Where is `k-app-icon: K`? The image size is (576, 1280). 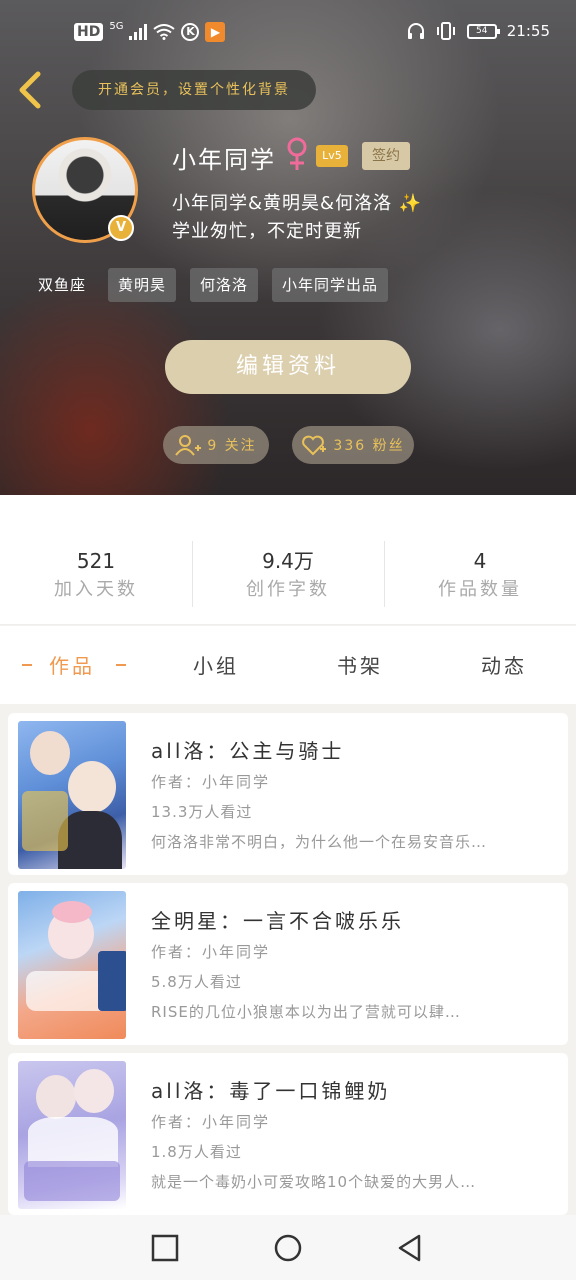
k-app-icon: K is located at coordinates (190, 32).